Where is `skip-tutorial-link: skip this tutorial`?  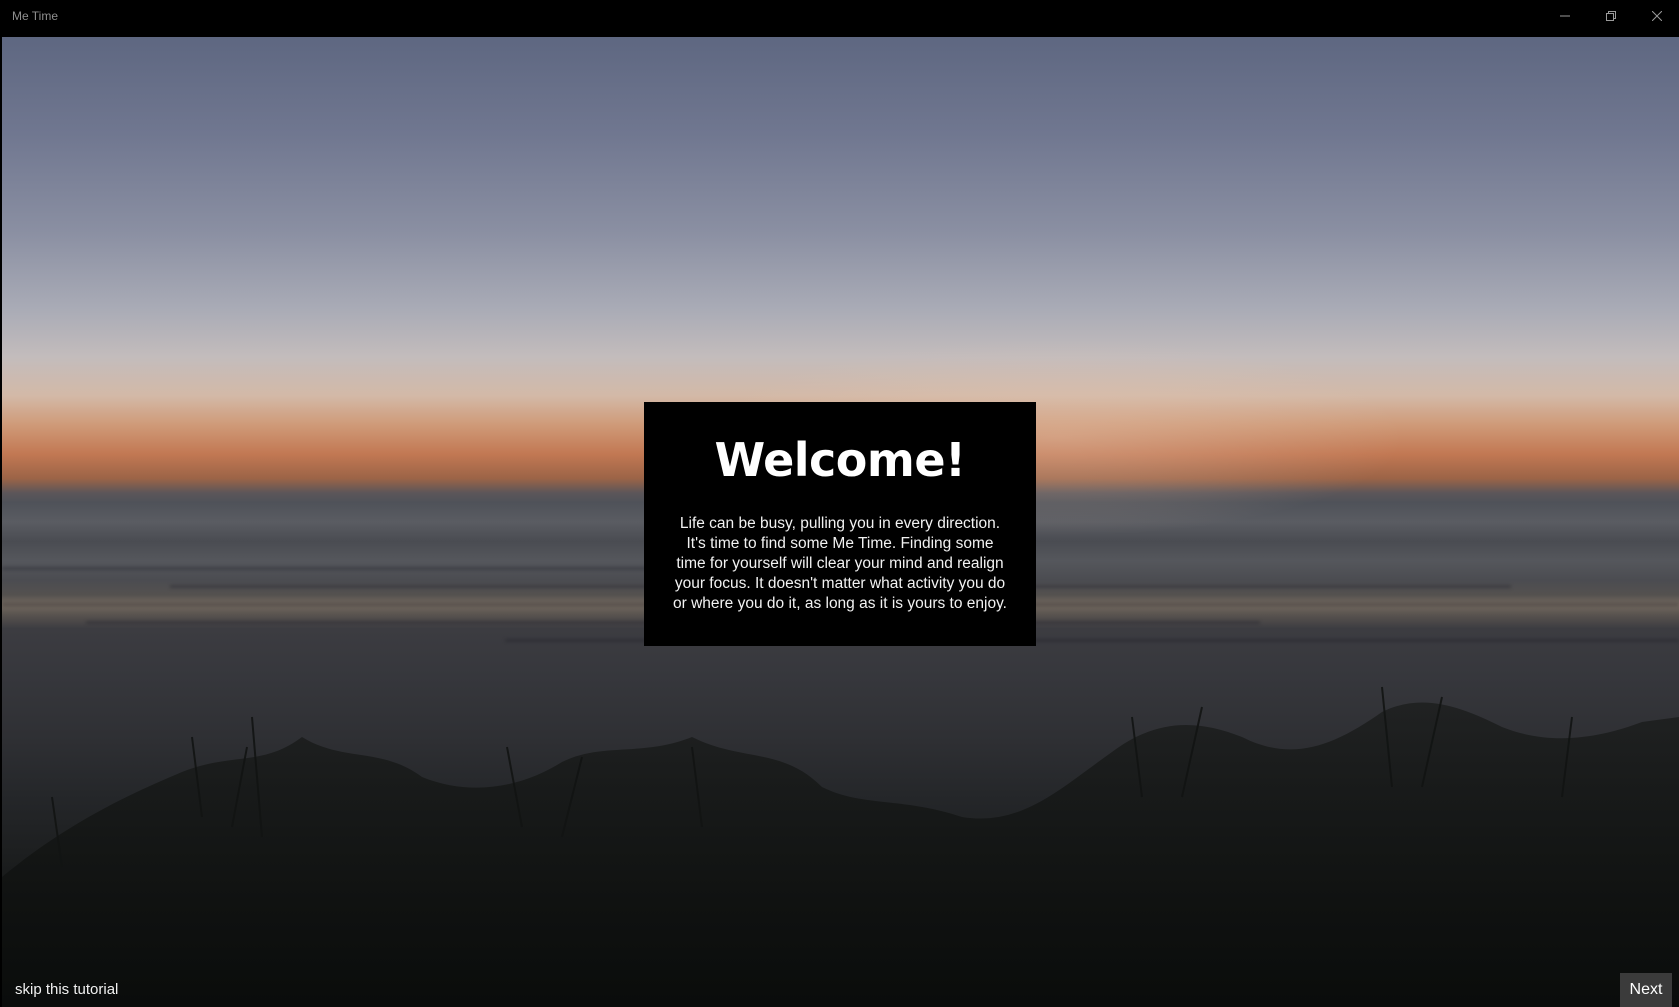 skip-tutorial-link: skip this tutorial is located at coordinates (66, 989).